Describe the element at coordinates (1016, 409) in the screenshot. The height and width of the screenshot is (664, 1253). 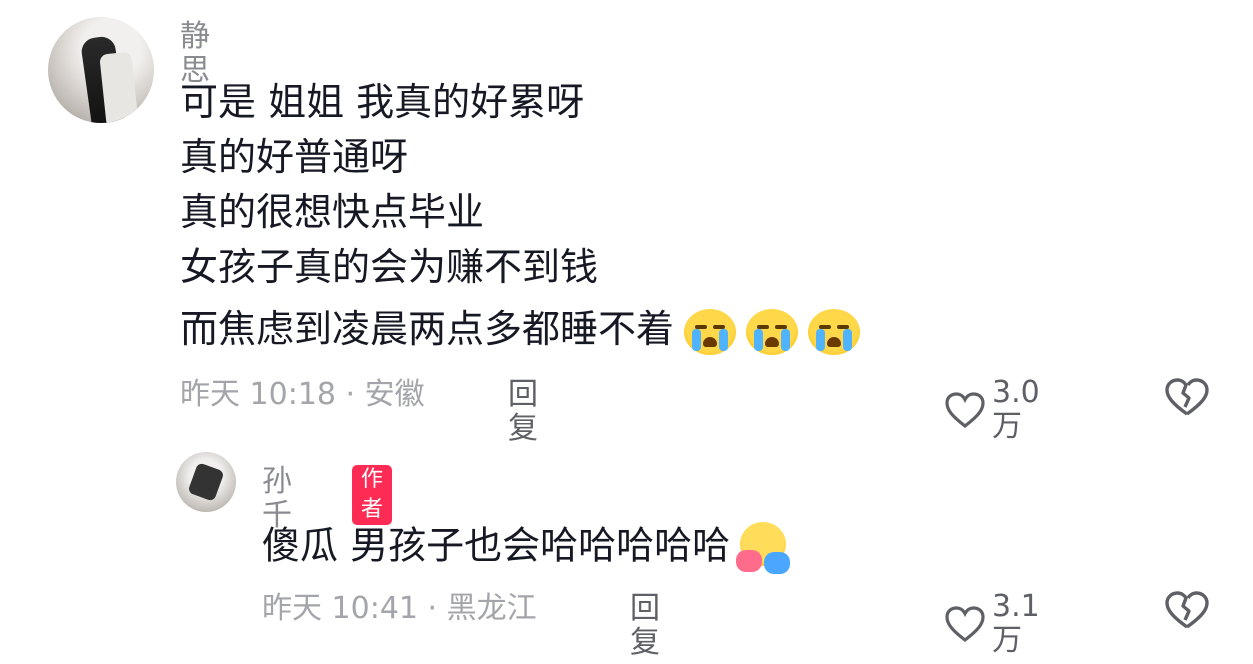
I see `like-count: 3.0万` at that location.